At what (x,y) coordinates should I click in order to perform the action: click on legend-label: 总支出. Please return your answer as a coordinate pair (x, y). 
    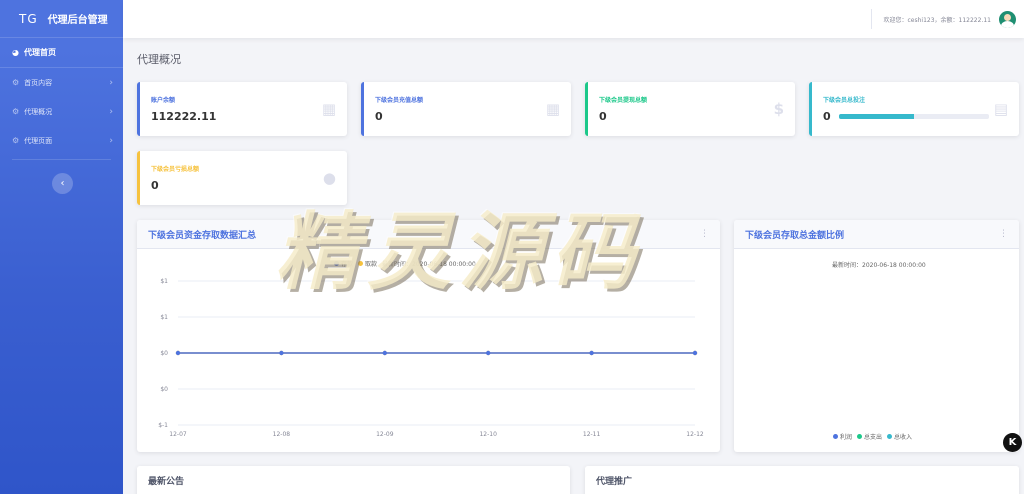
    Looking at the image, I should click on (873, 437).